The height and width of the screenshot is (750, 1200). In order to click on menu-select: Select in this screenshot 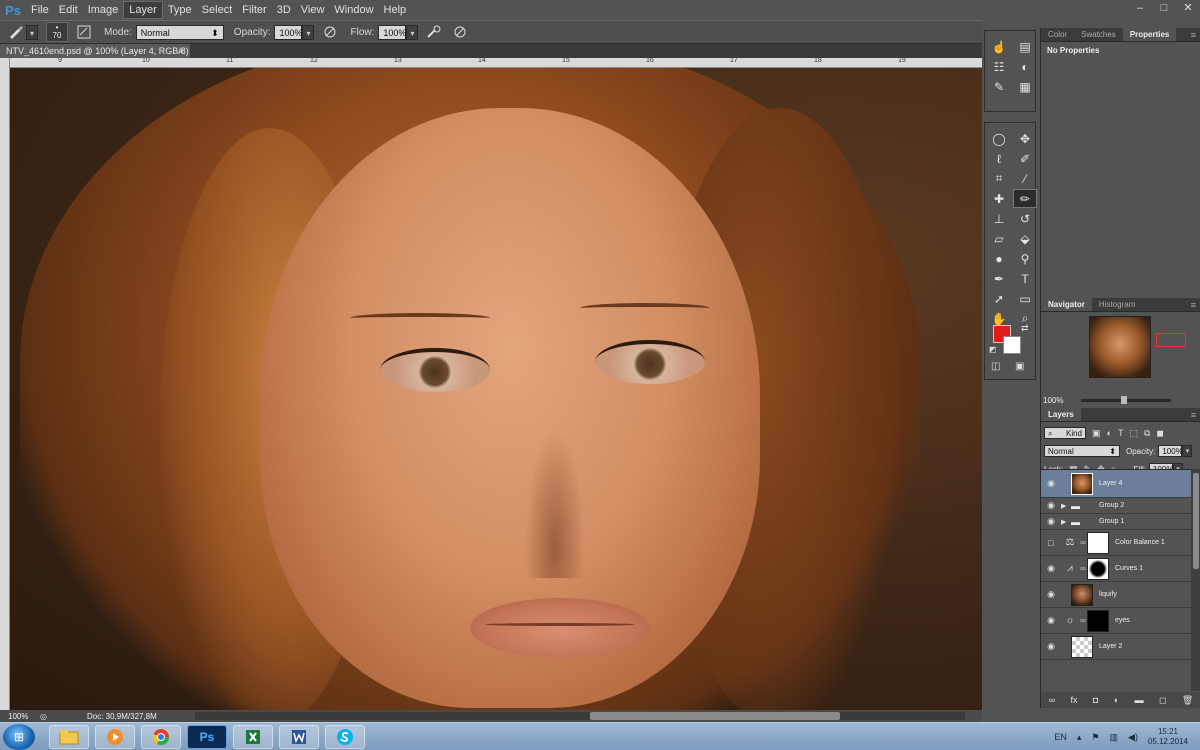, I will do `click(217, 10)`.